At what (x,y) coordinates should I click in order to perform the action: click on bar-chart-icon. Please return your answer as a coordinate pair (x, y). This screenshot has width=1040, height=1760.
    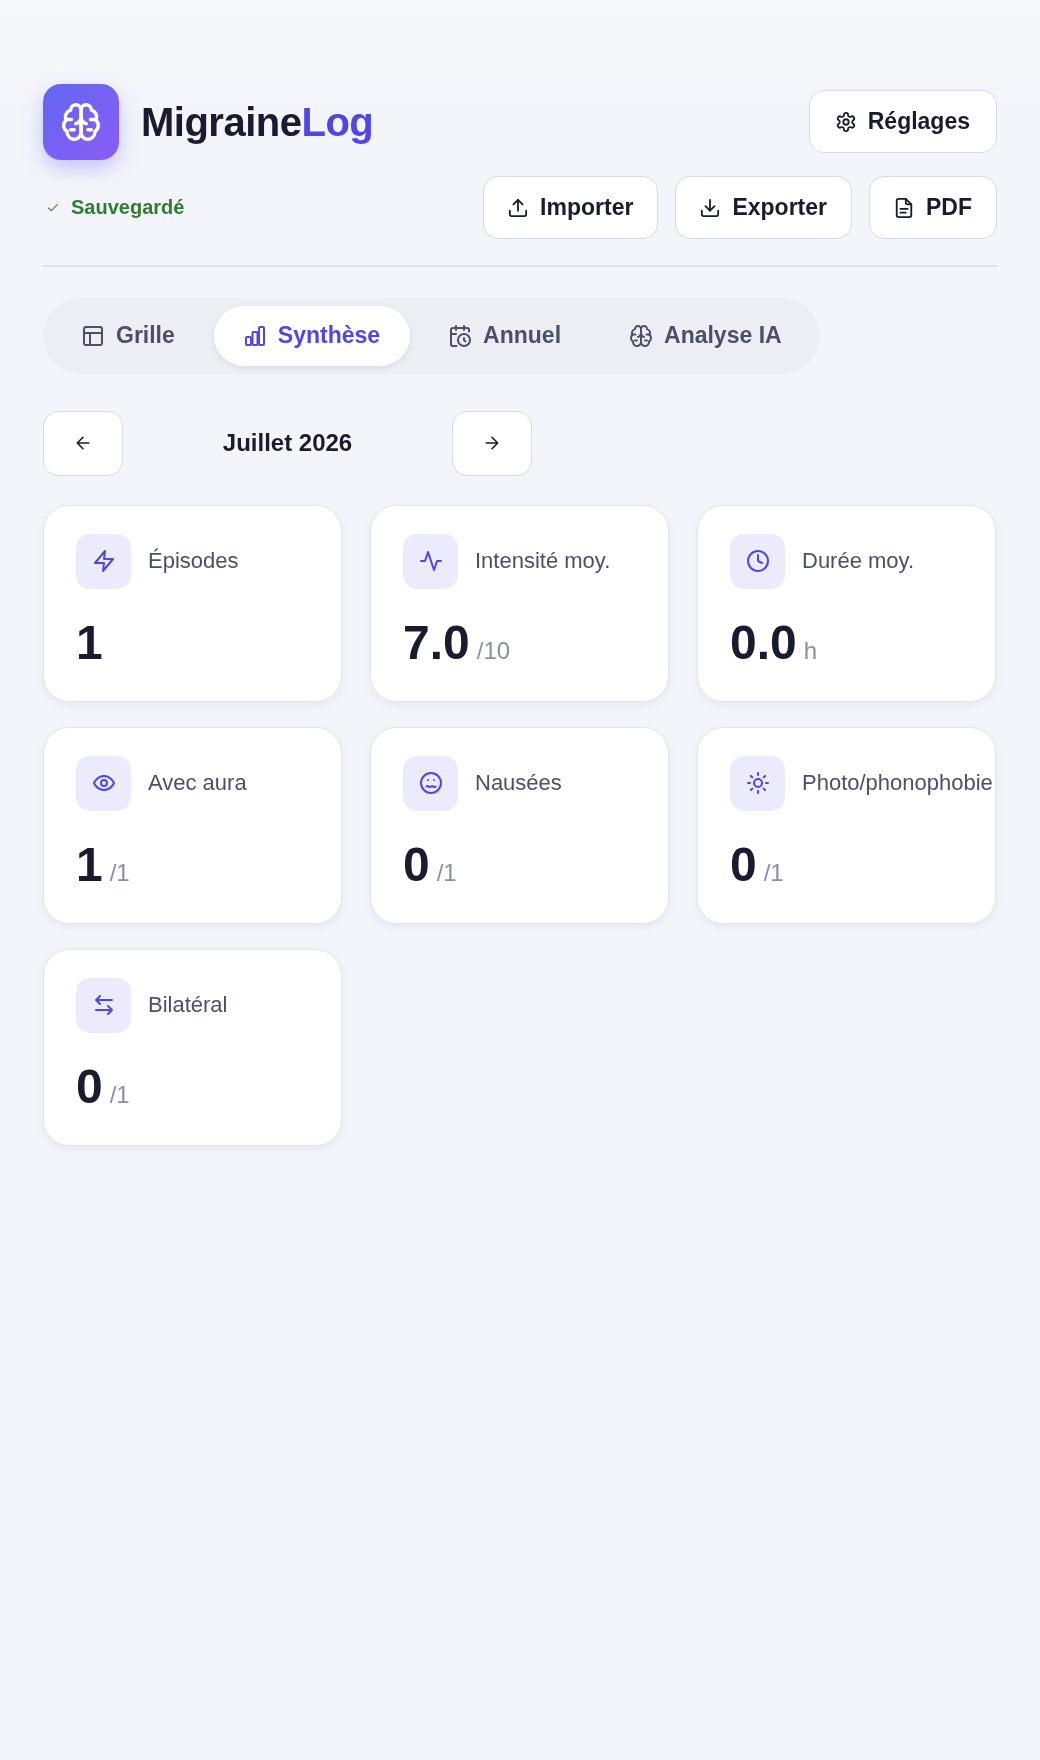
    Looking at the image, I should click on (254, 335).